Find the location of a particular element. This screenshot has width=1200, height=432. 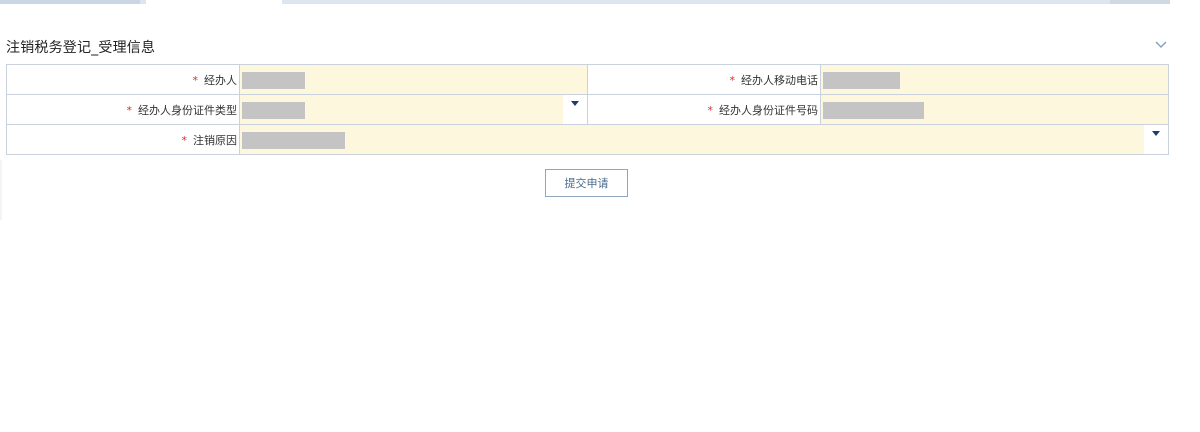

collapse-toggle is located at coordinates (1161, 45).